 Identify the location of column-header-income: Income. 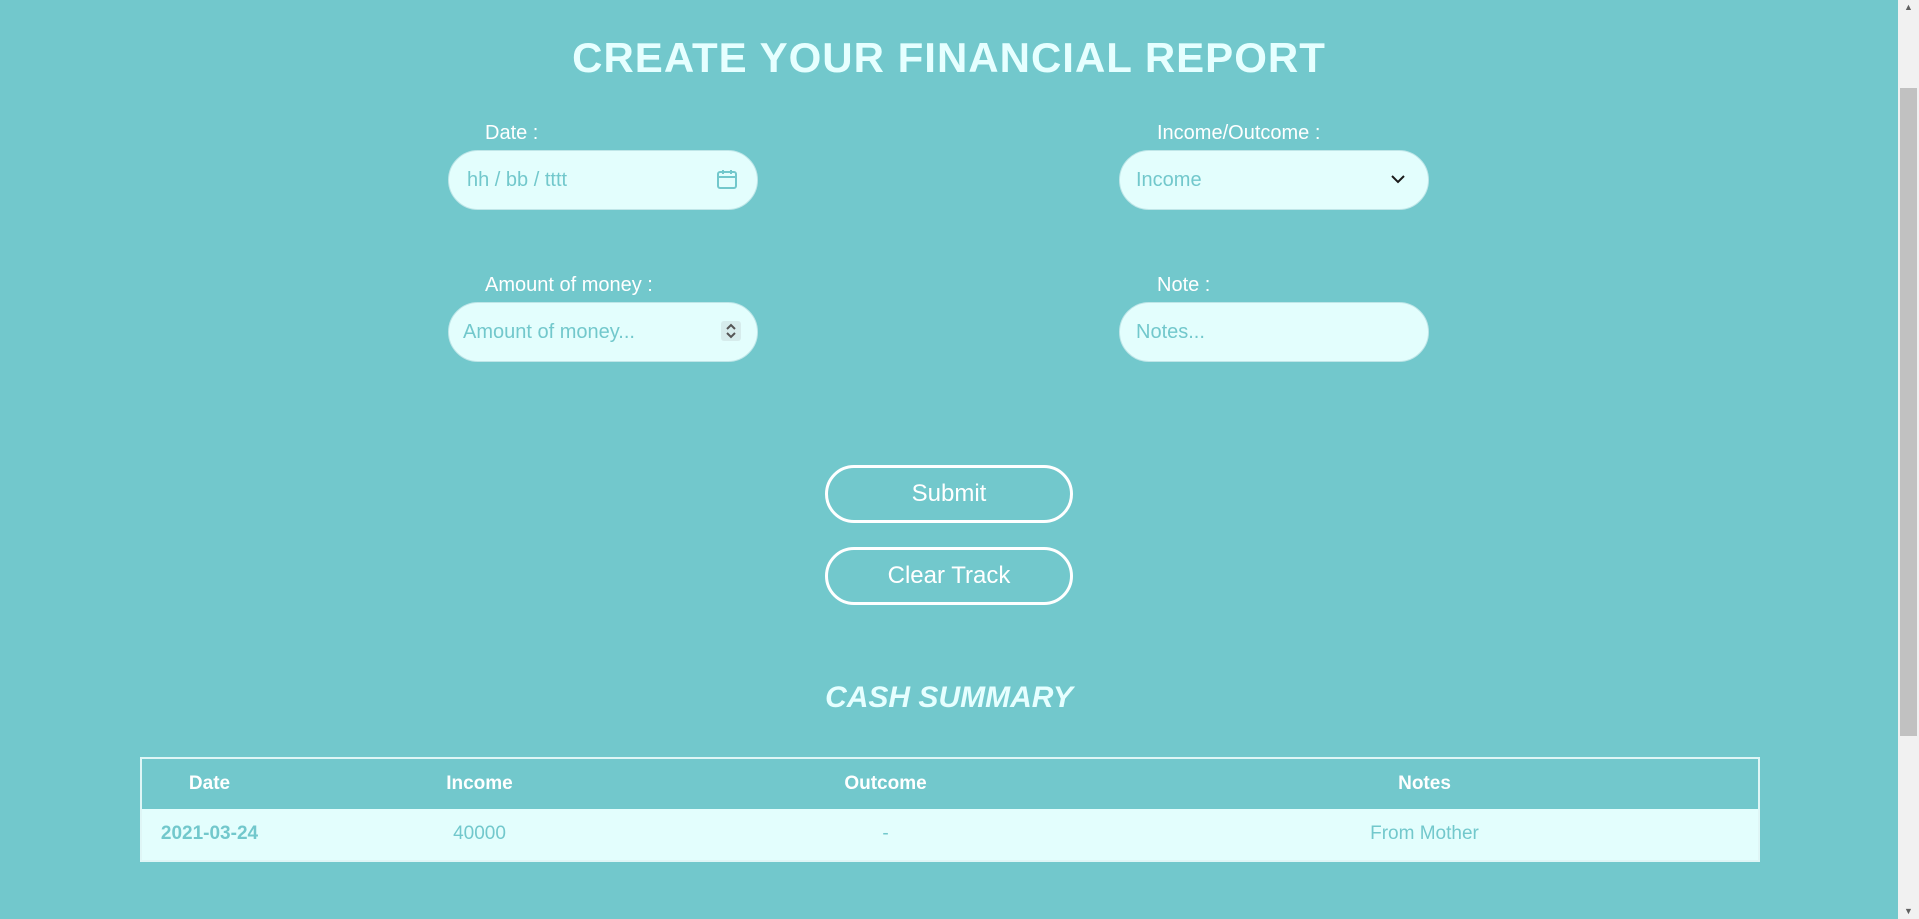
(479, 783).